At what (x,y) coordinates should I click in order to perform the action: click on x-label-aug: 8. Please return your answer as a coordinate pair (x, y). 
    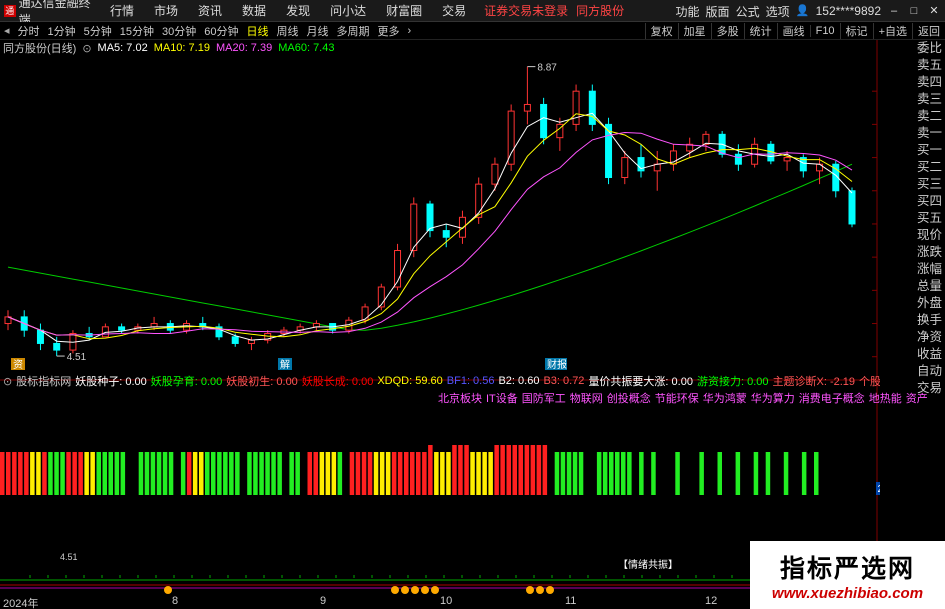
    Looking at the image, I should click on (175, 601).